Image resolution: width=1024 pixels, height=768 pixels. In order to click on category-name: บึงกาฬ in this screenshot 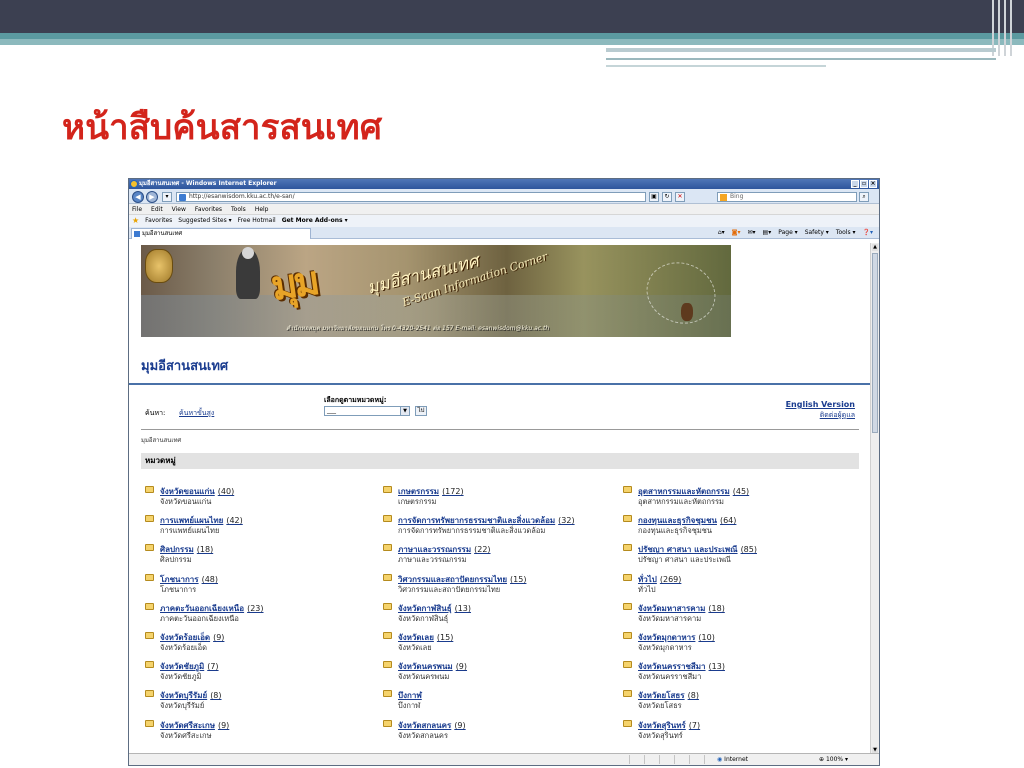, I will do `click(410, 695)`.